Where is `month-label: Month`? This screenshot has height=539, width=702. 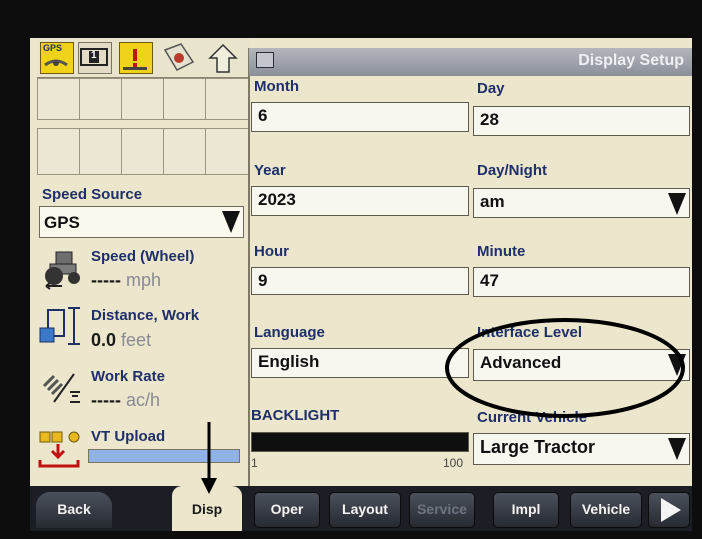
month-label: Month is located at coordinates (276, 86).